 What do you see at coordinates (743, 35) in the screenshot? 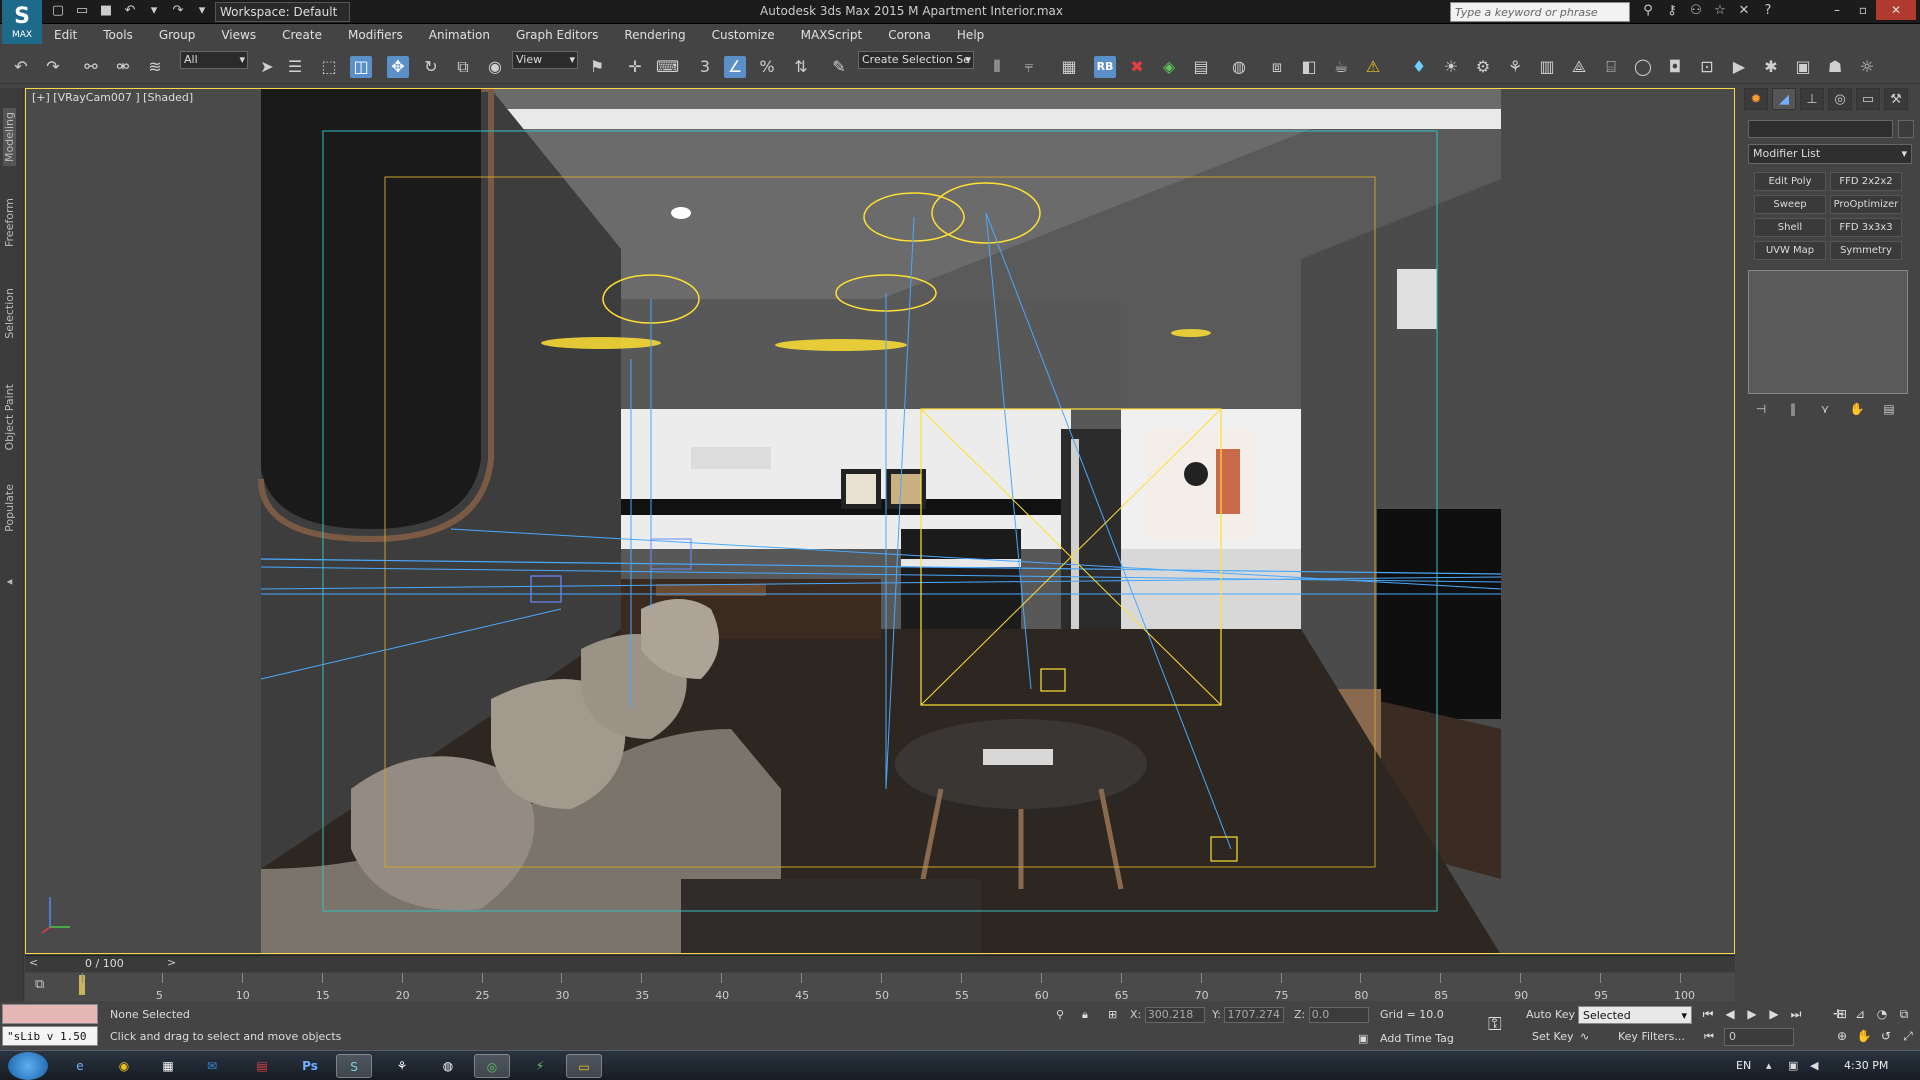
I see `menu-customize: Customize` at bounding box center [743, 35].